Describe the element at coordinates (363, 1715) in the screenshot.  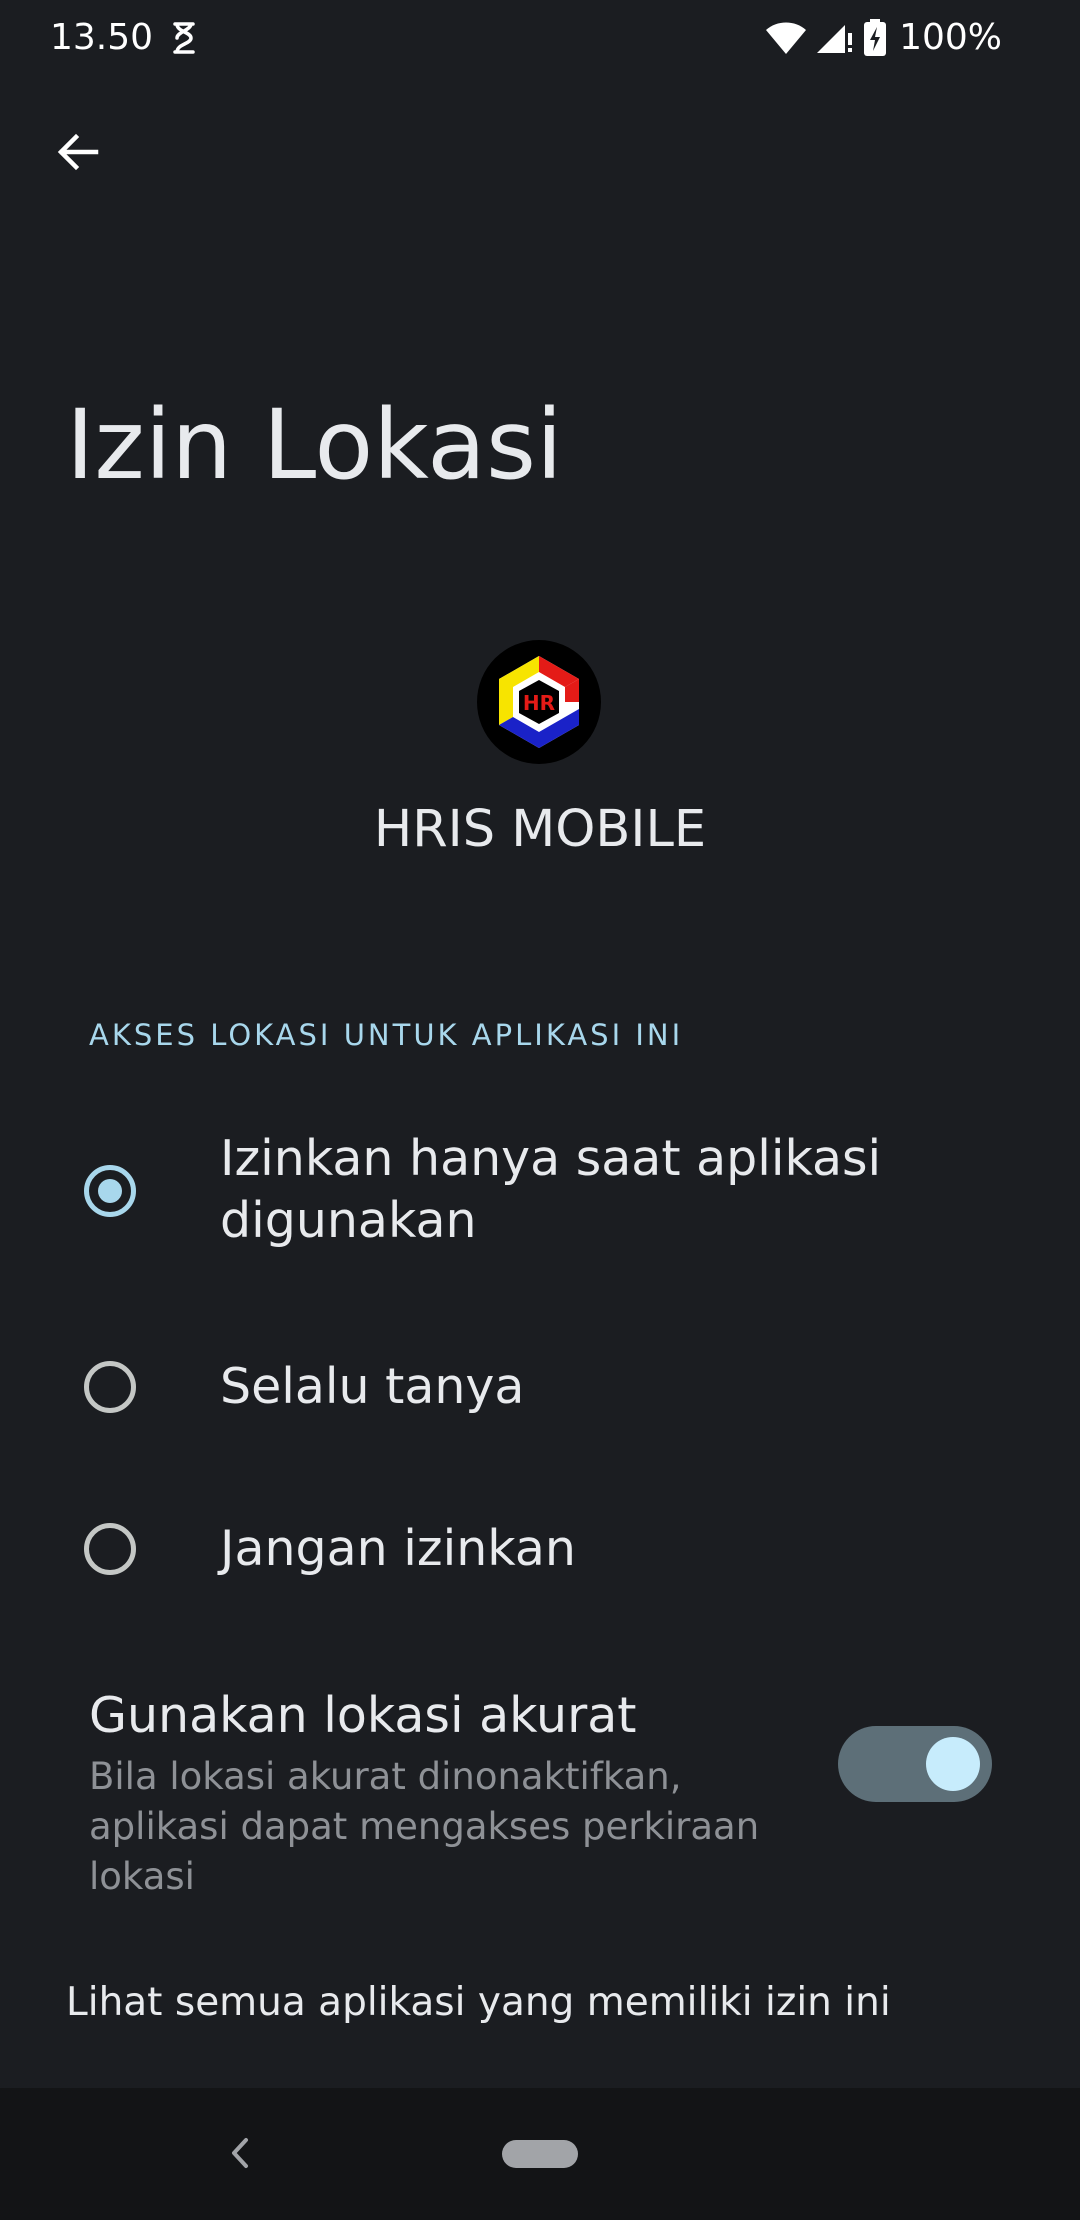
I see `precise-location-title: Gunakan lokasi akurat` at that location.